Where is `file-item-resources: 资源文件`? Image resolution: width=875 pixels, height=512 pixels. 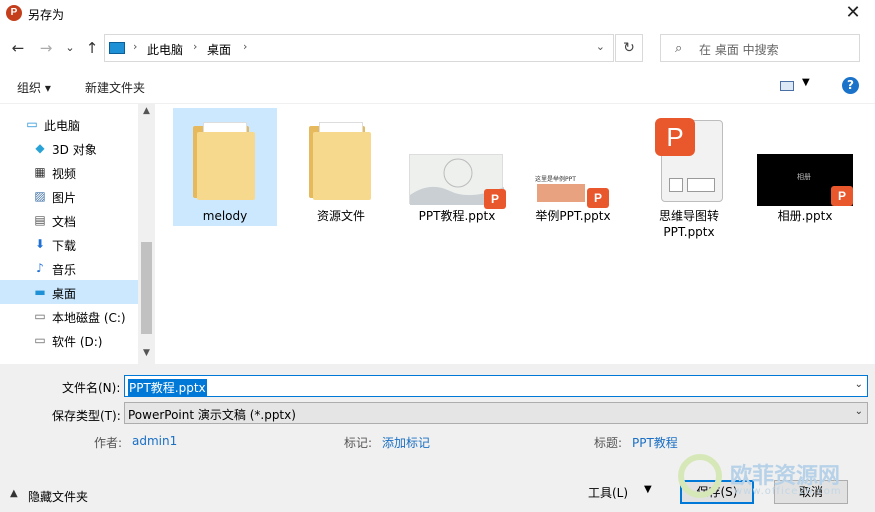 file-item-resources: 资源文件 is located at coordinates (341, 167).